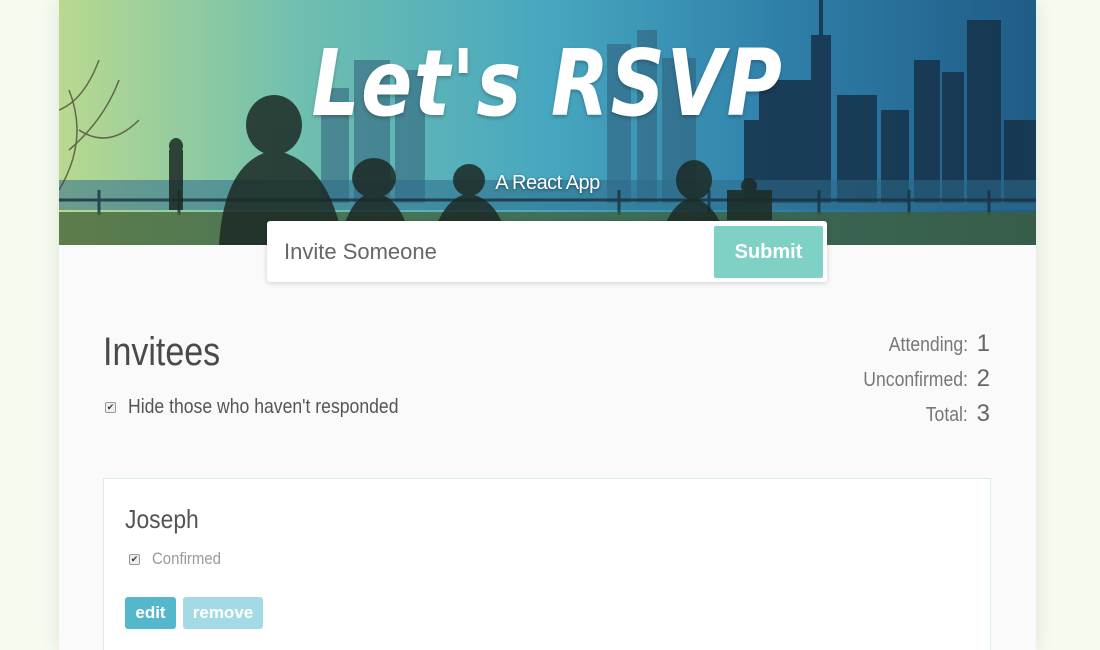 Image resolution: width=1100 pixels, height=650 pixels. Describe the element at coordinates (983, 378) in the screenshot. I see `unconfirmed-count: 2` at that location.